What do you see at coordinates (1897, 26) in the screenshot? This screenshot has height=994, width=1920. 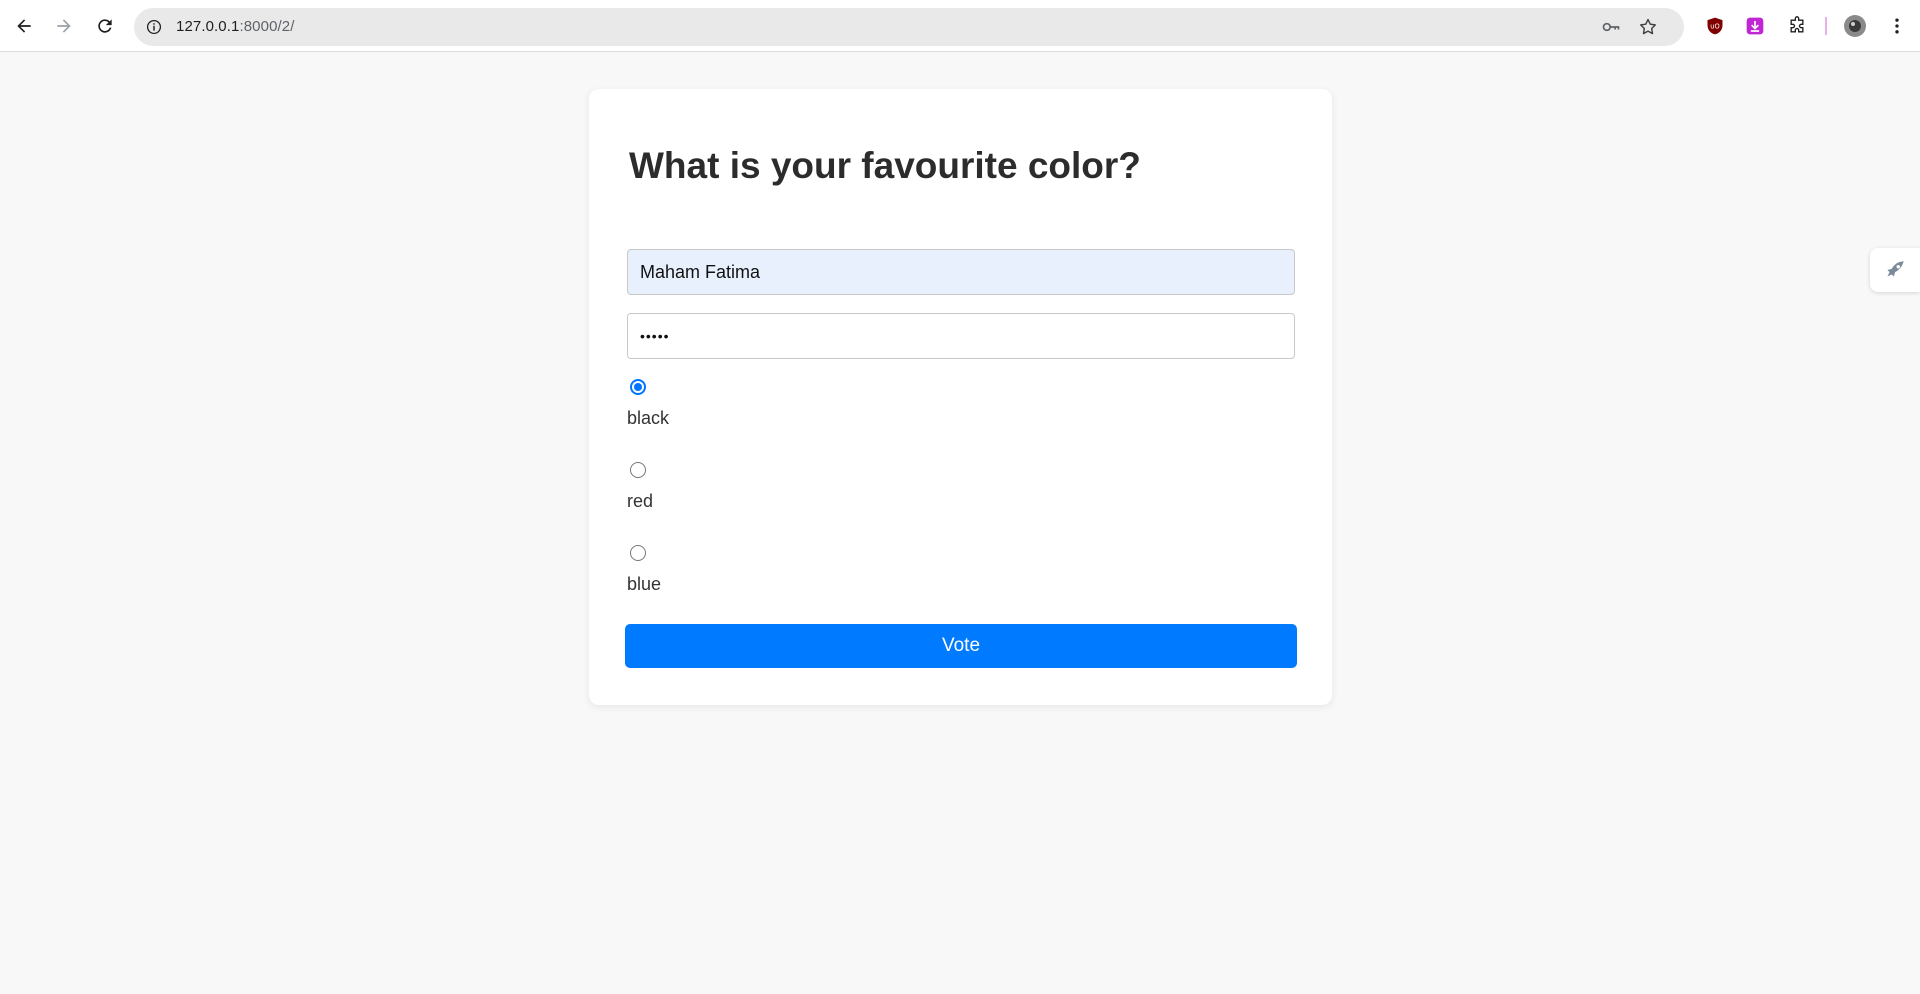 I see `menu-kebab-icon` at bounding box center [1897, 26].